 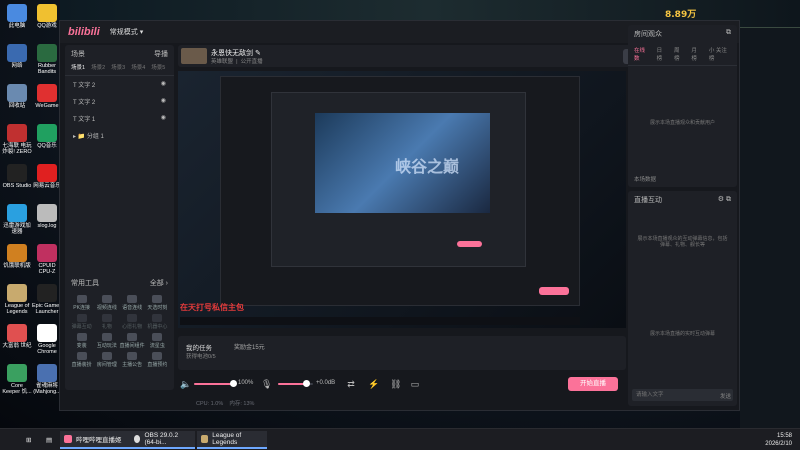 I want to click on tool-label: 天选时刻, so click(x=157, y=308).